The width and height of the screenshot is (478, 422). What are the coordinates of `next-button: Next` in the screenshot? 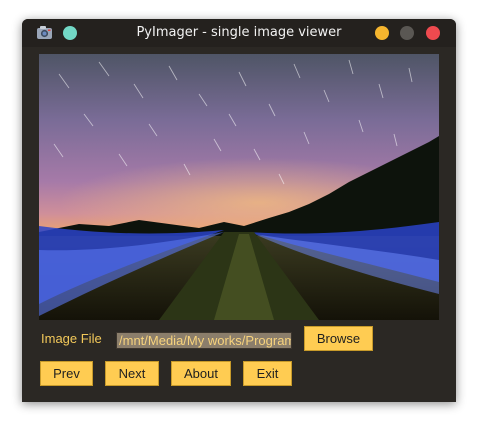 It's located at (132, 373).